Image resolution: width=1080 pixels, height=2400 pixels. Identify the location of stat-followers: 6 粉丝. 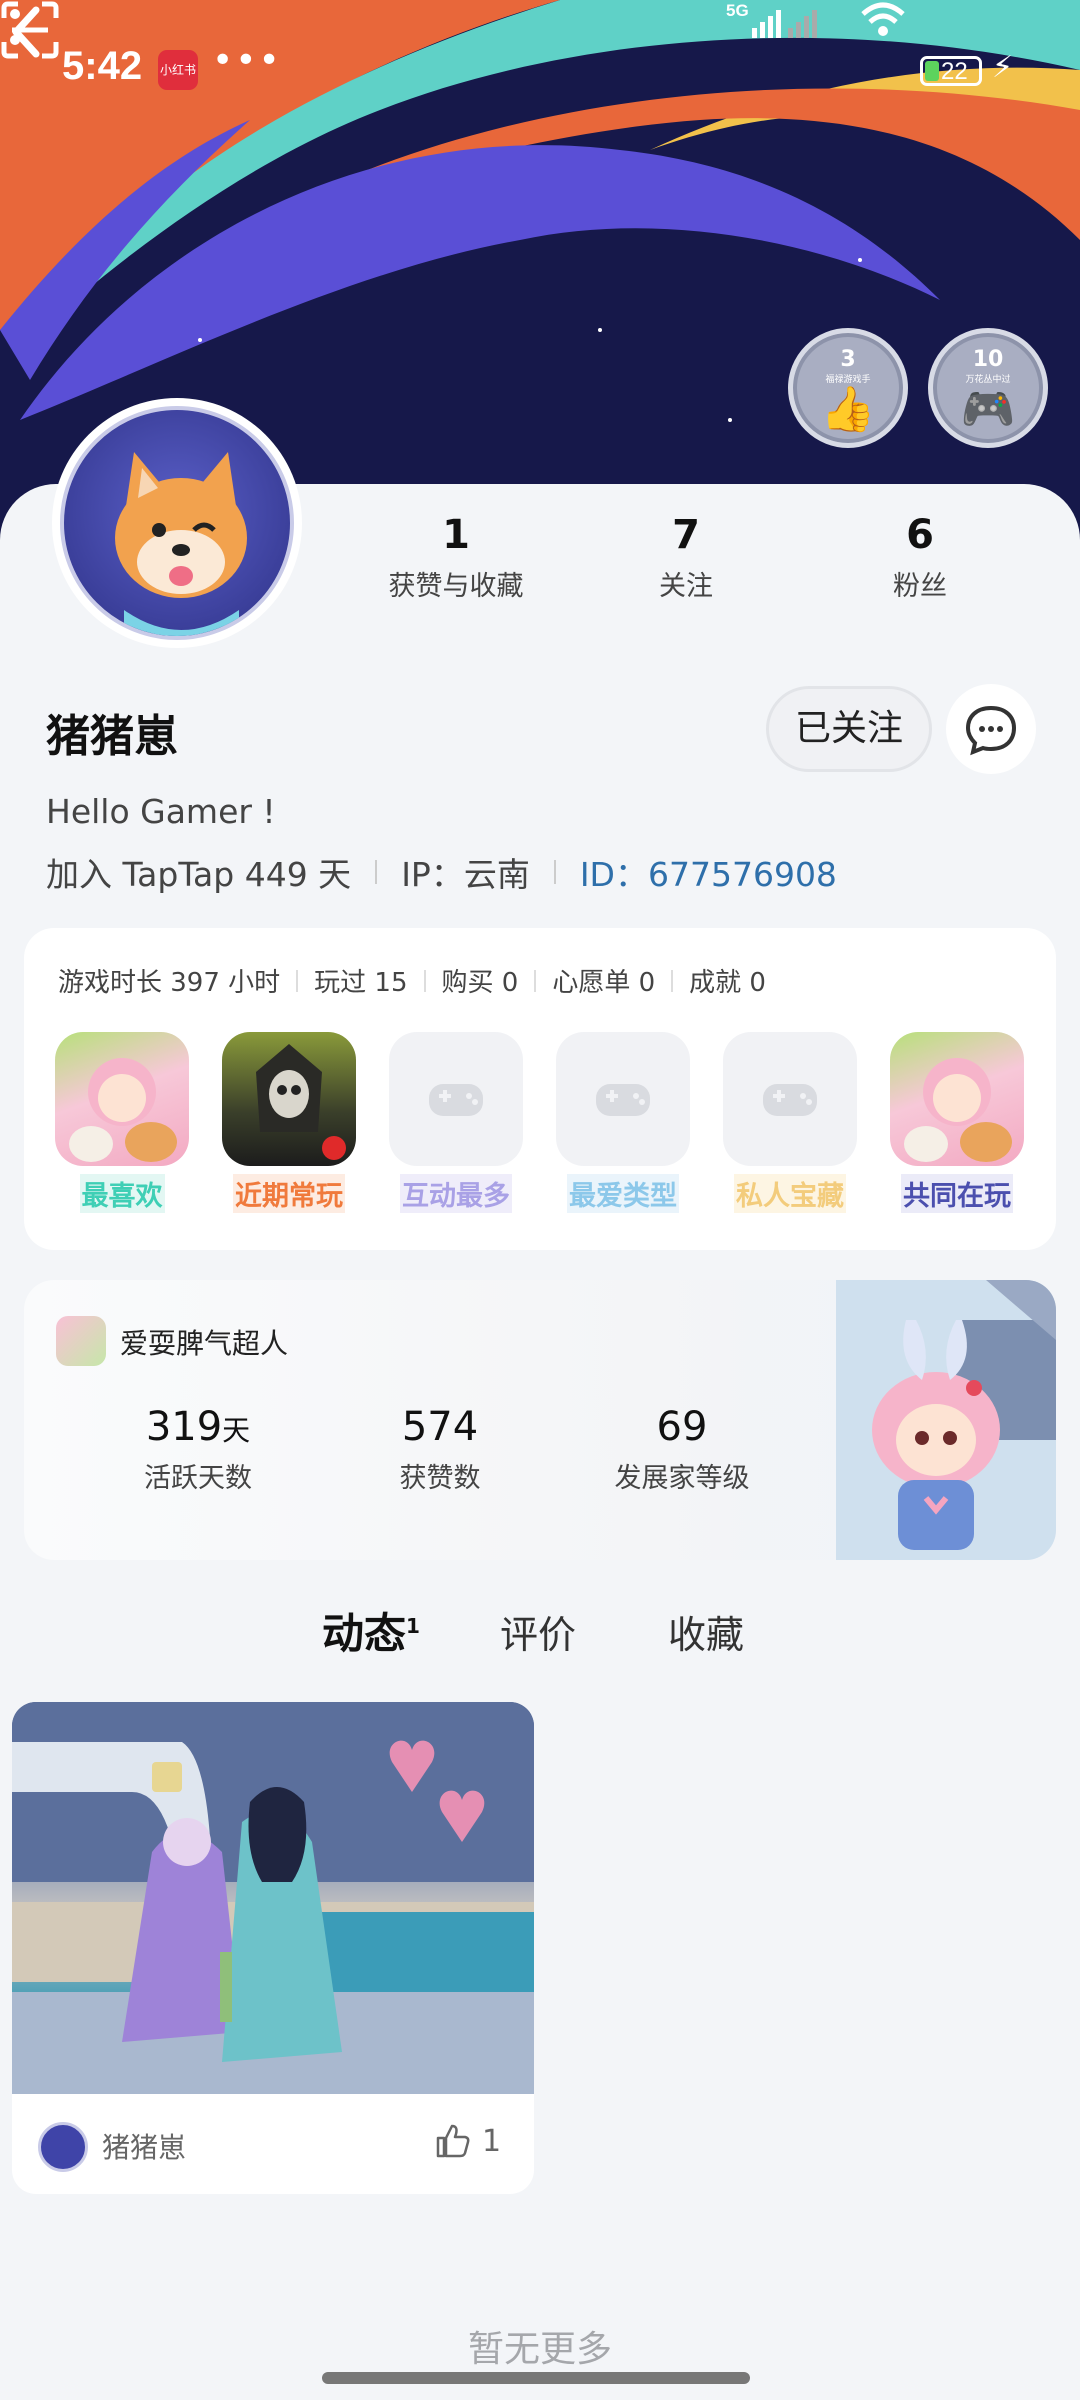
(920, 557).